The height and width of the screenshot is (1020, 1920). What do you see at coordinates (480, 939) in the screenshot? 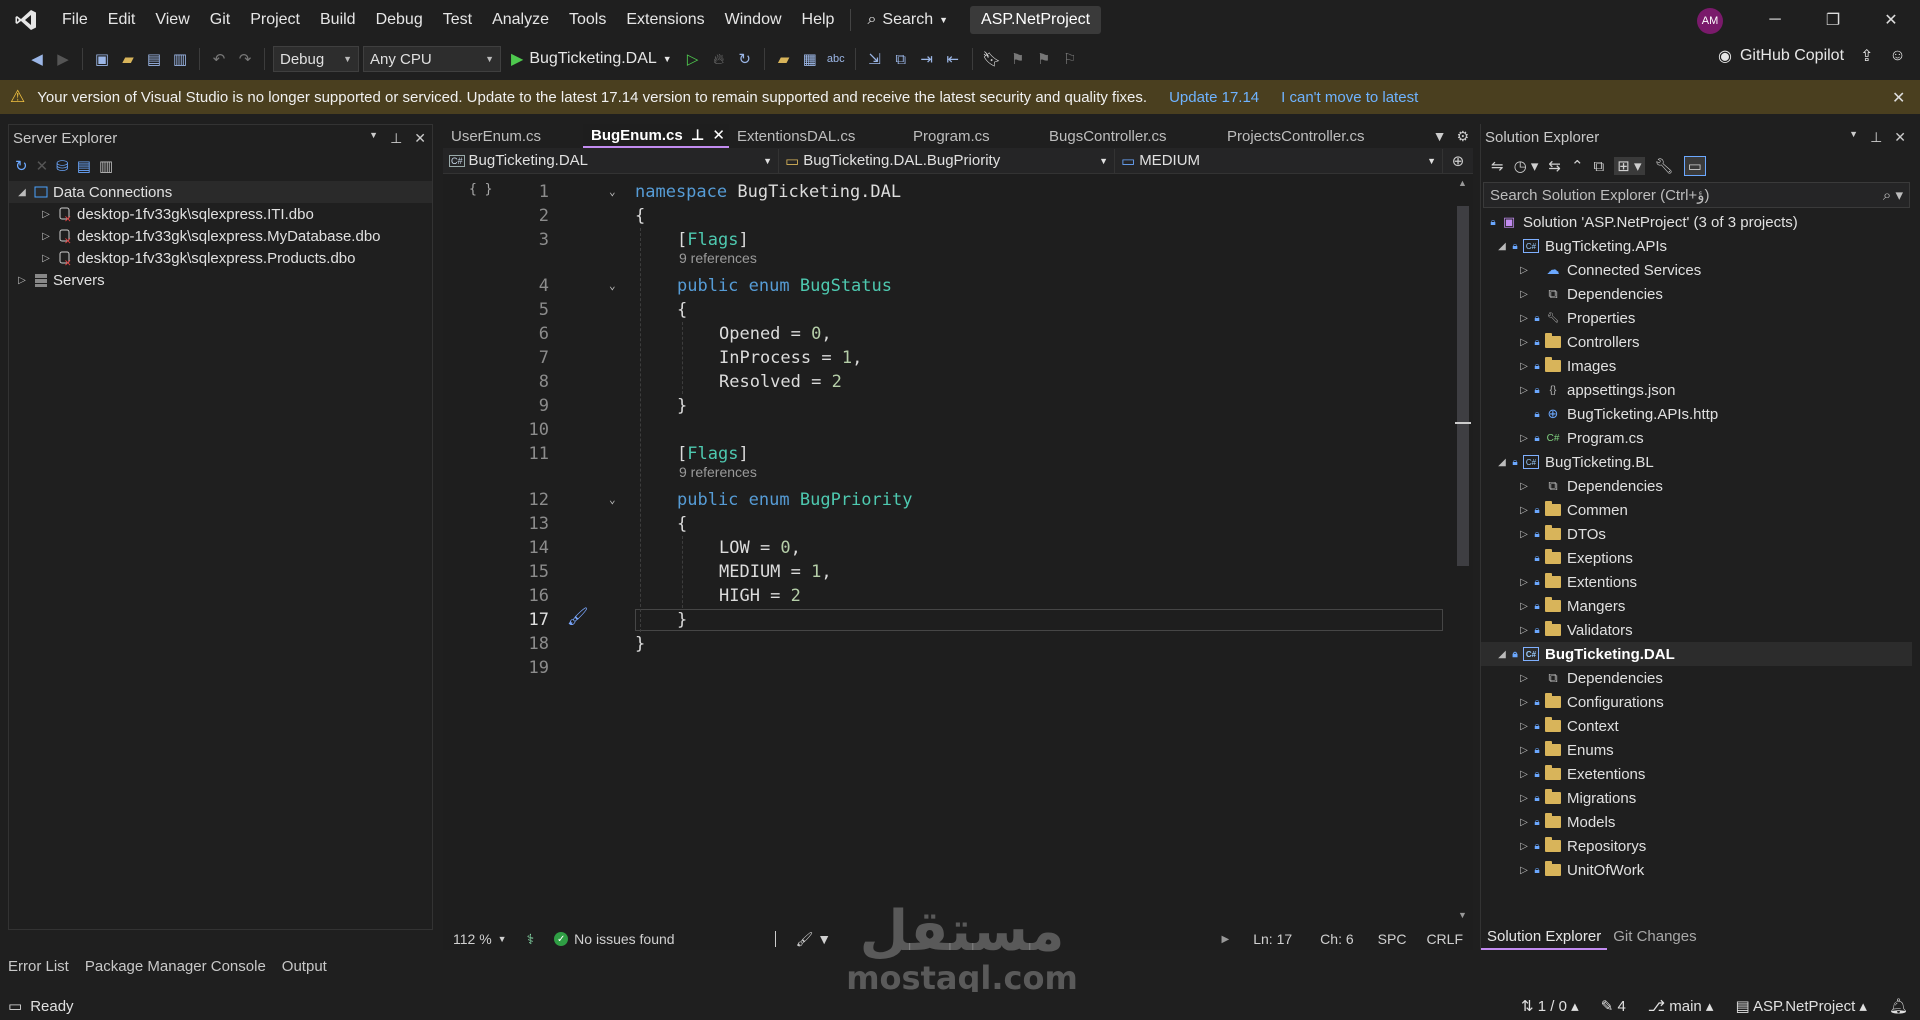
I see `zoom-dropdown: 112 % ▼` at bounding box center [480, 939].